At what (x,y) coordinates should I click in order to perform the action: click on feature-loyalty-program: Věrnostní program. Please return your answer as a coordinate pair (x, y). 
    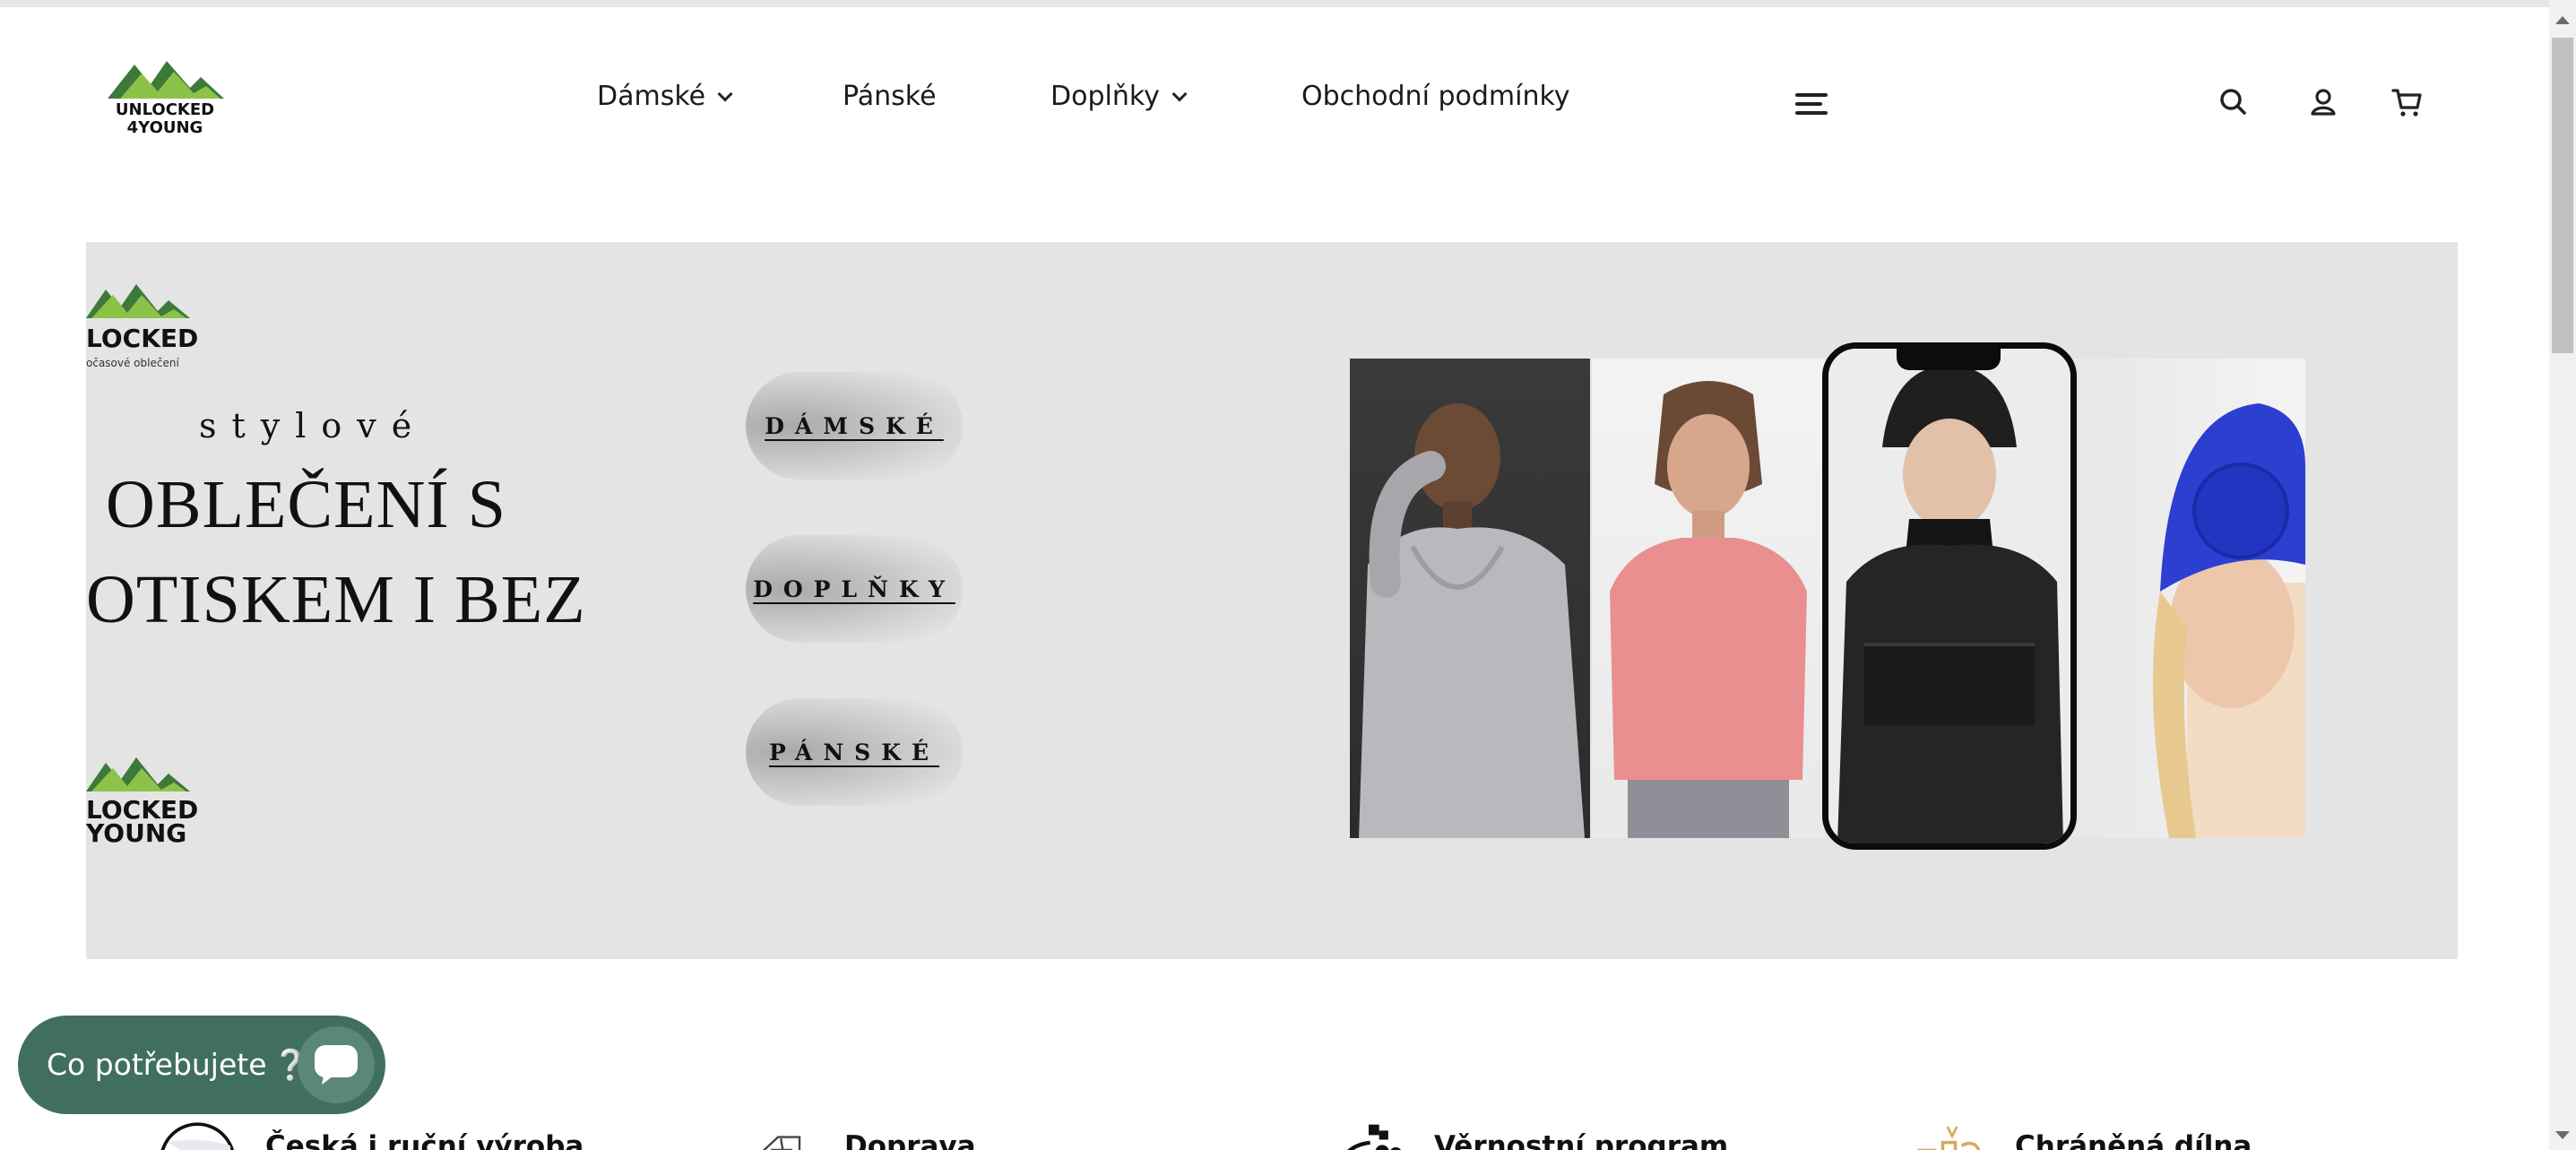
    Looking at the image, I should click on (1532, 1132).